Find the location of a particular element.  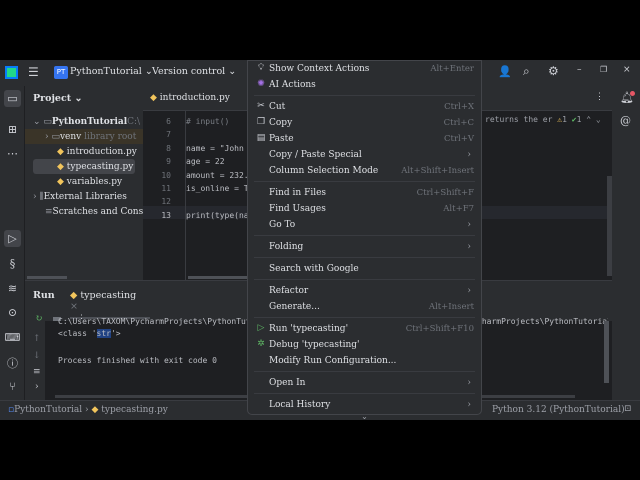

tree-label: venv is located at coordinates (70, 136).